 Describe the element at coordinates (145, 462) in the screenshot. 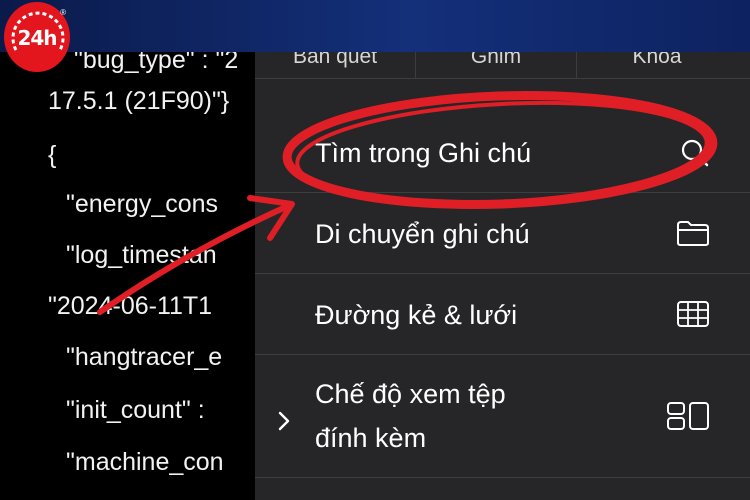

I see `code-line: "machine_con` at that location.